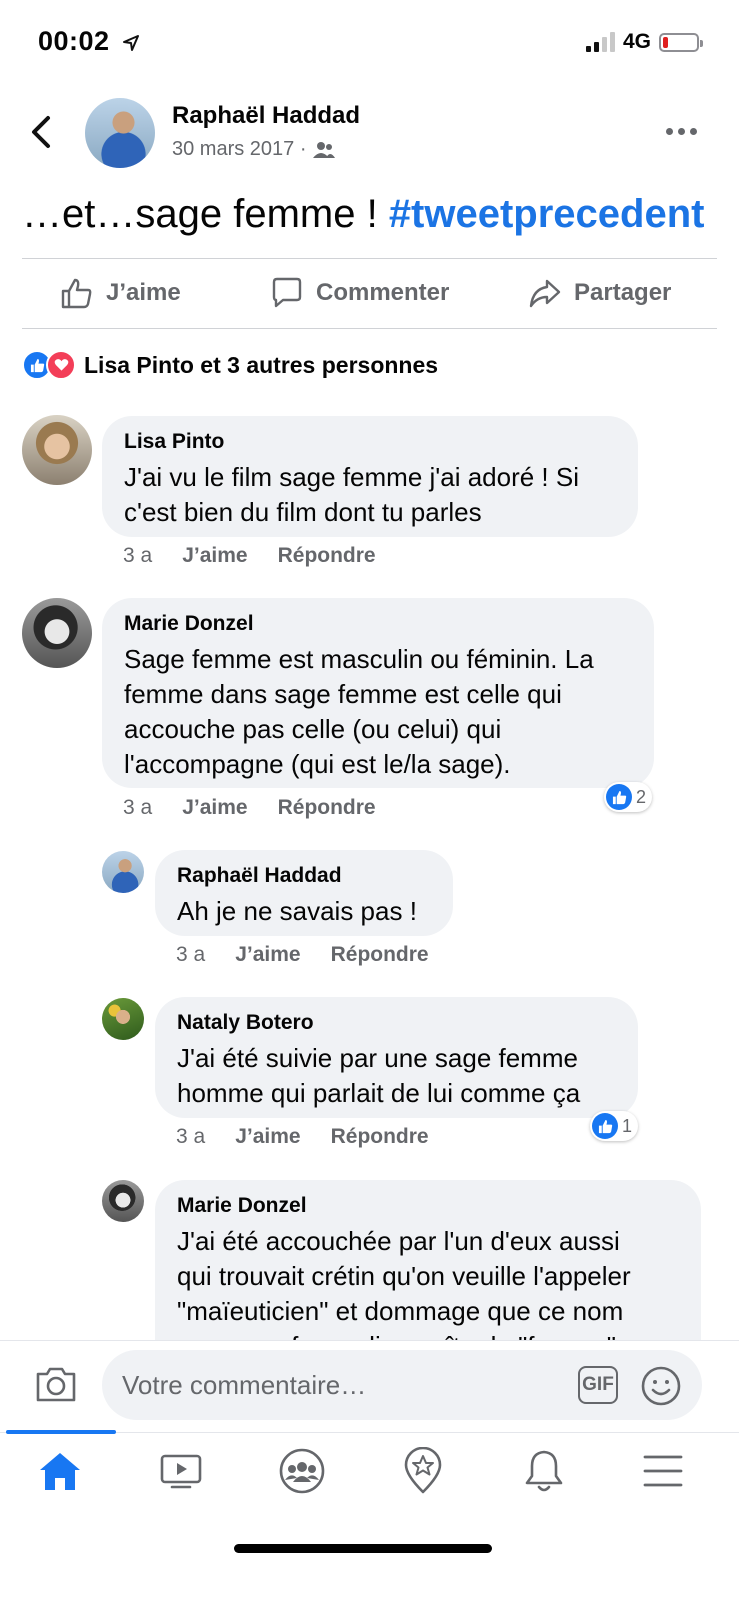  Describe the element at coordinates (343, 694) in the screenshot. I see `comment-line: femme dans sage femme est celle qui` at that location.